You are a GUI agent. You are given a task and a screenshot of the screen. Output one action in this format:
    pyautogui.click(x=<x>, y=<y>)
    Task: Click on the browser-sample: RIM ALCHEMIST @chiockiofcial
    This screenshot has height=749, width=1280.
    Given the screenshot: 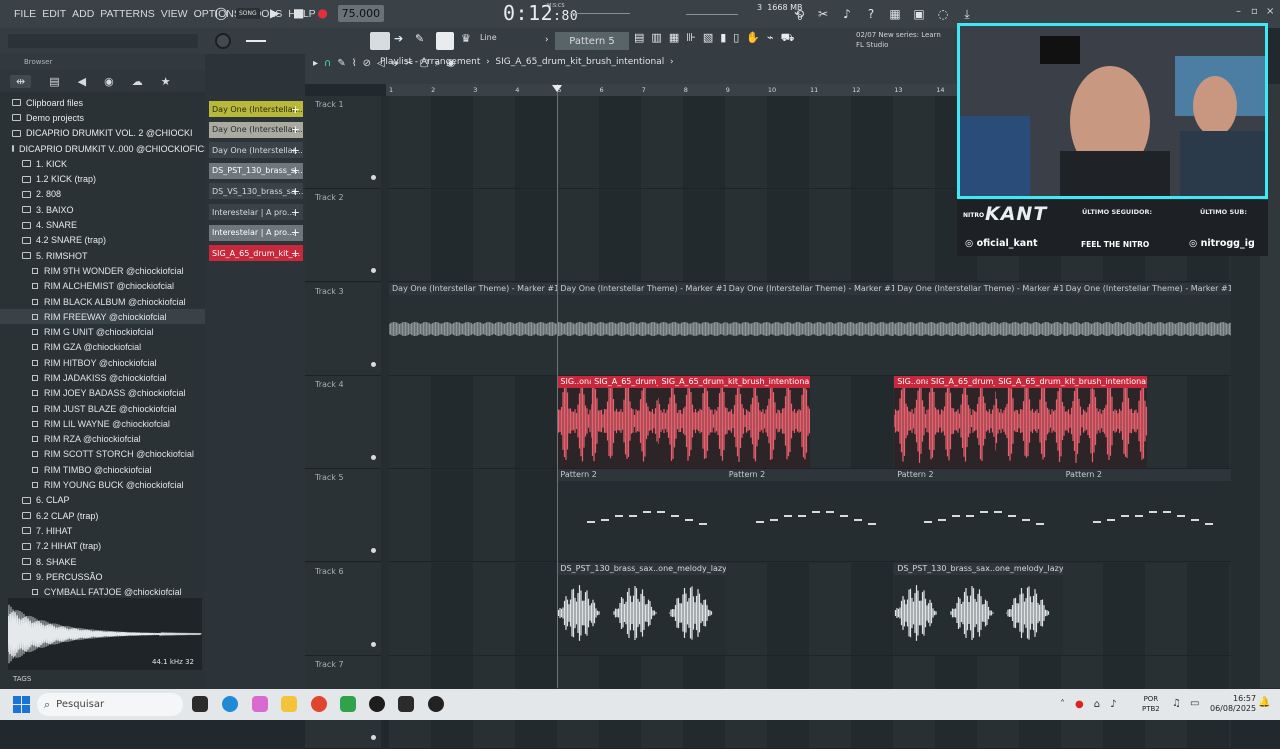 What is the action you would take?
    pyautogui.click(x=102, y=286)
    